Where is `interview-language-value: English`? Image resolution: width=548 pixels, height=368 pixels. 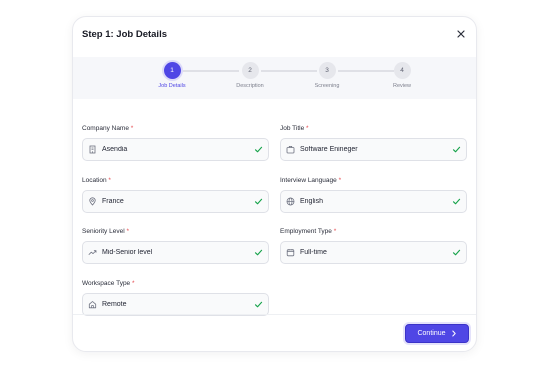 interview-language-value: English is located at coordinates (311, 201).